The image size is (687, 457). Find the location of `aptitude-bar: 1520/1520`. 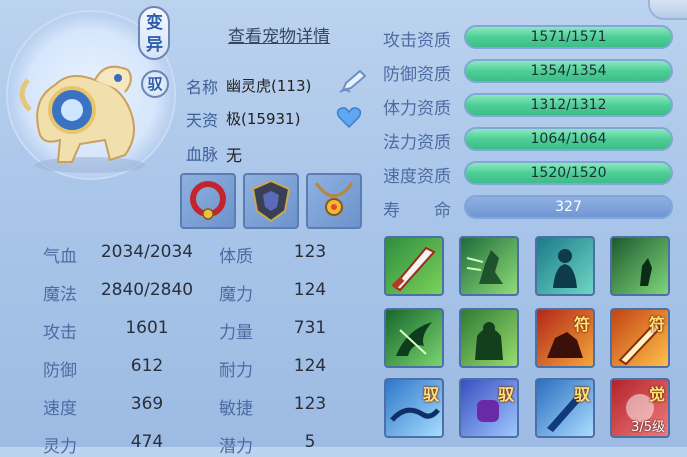

aptitude-bar: 1520/1520 is located at coordinates (568, 173).